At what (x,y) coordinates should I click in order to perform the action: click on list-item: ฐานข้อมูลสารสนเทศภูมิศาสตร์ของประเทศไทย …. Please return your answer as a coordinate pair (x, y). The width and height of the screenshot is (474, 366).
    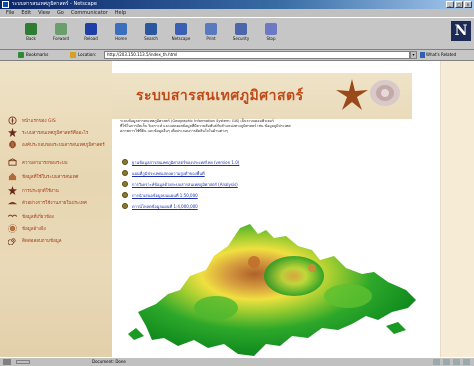
    Looking at the image, I should click on (270, 162).